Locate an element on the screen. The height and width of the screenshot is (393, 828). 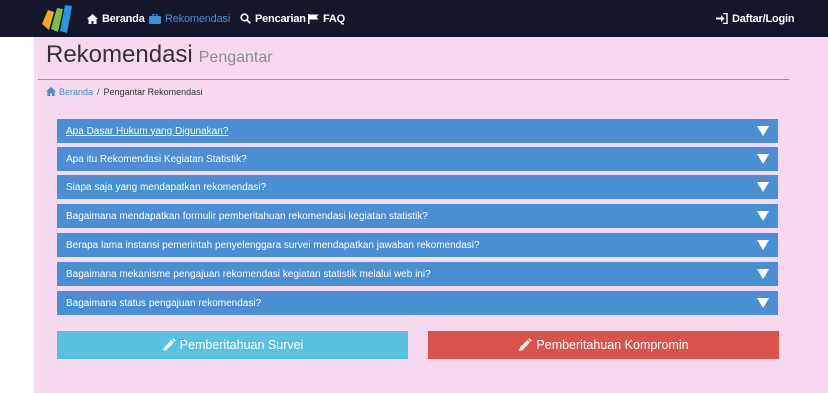
bps-logo is located at coordinates (57, 18).